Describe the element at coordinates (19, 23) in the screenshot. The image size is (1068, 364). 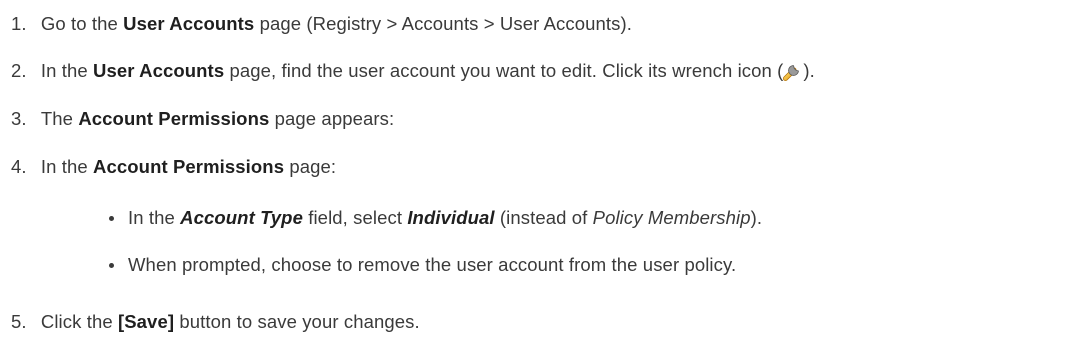
I see `step-number: 1.` at that location.